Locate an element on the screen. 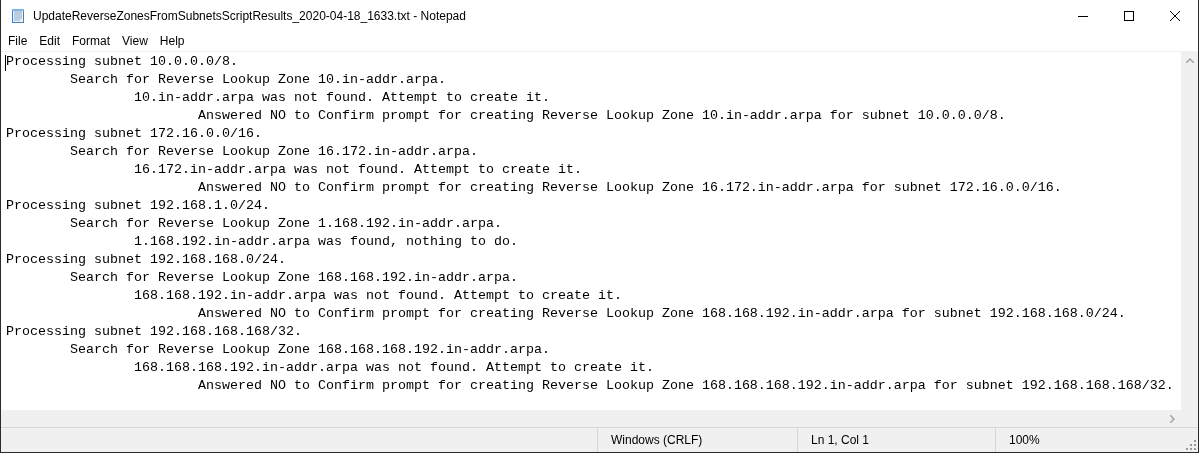  menu-item: View is located at coordinates (135, 41).